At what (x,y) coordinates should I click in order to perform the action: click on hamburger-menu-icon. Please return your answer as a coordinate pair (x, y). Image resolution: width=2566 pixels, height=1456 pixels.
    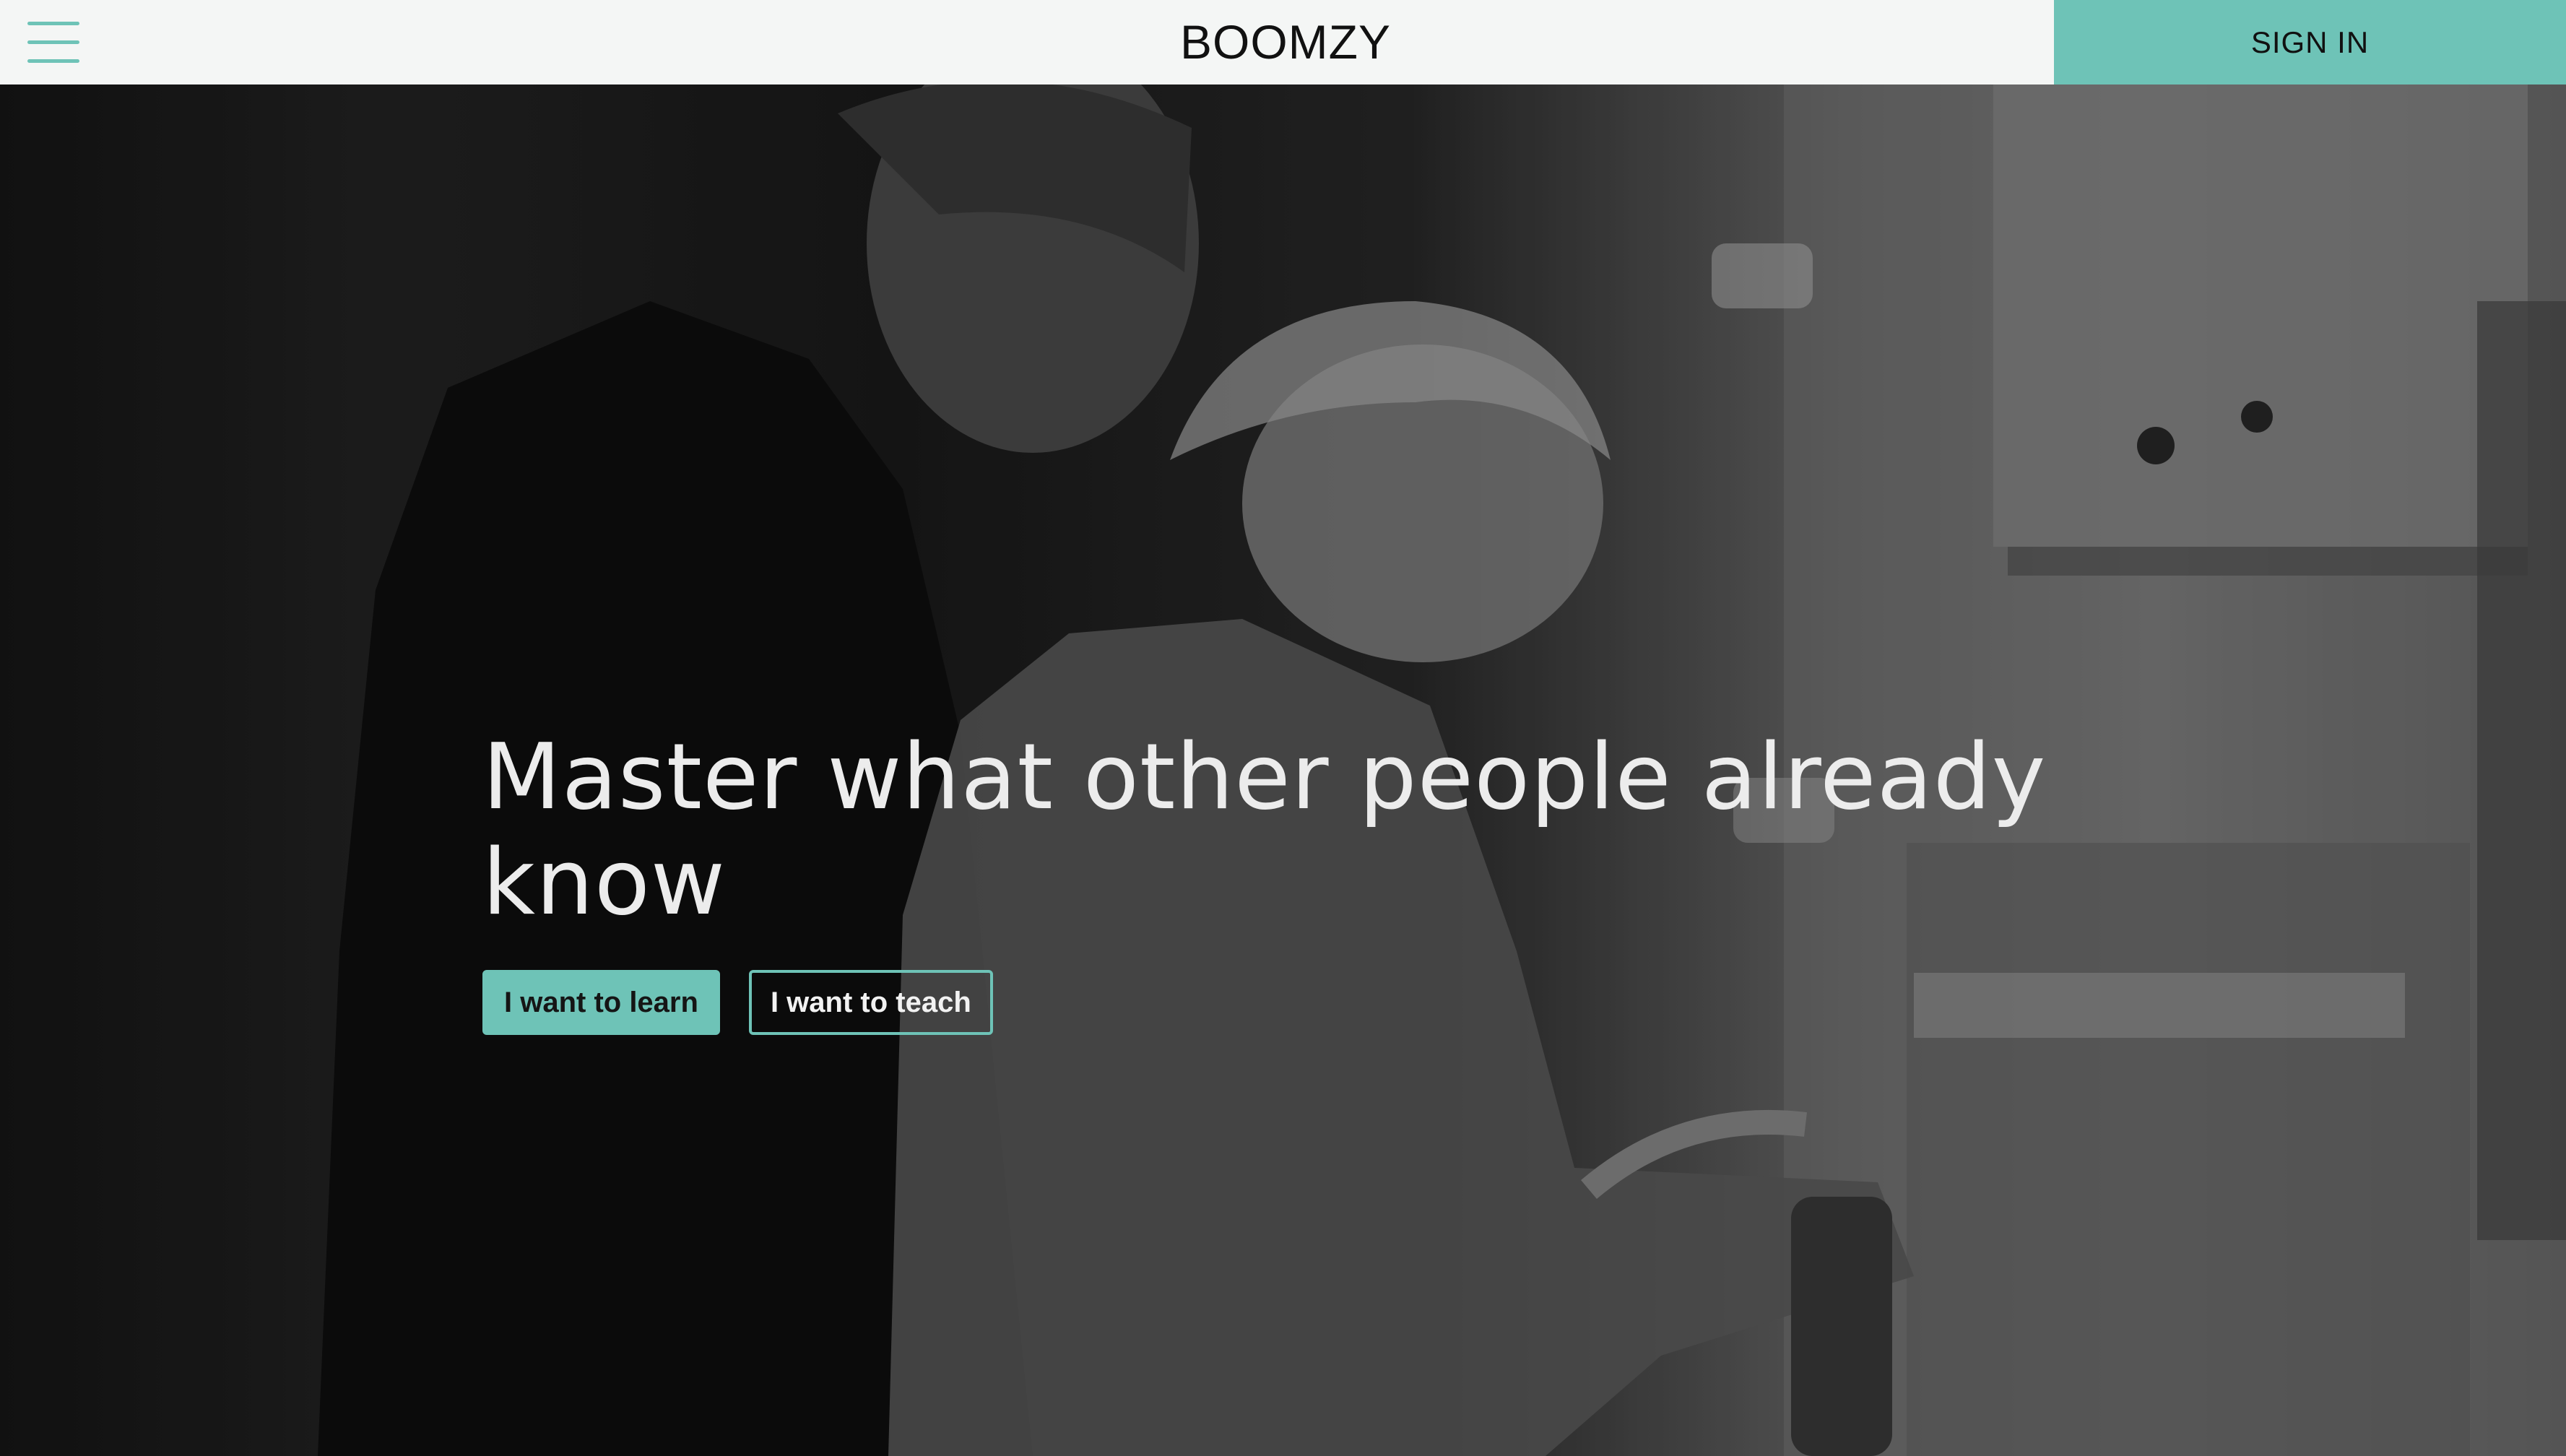
    Looking at the image, I should click on (55, 43).